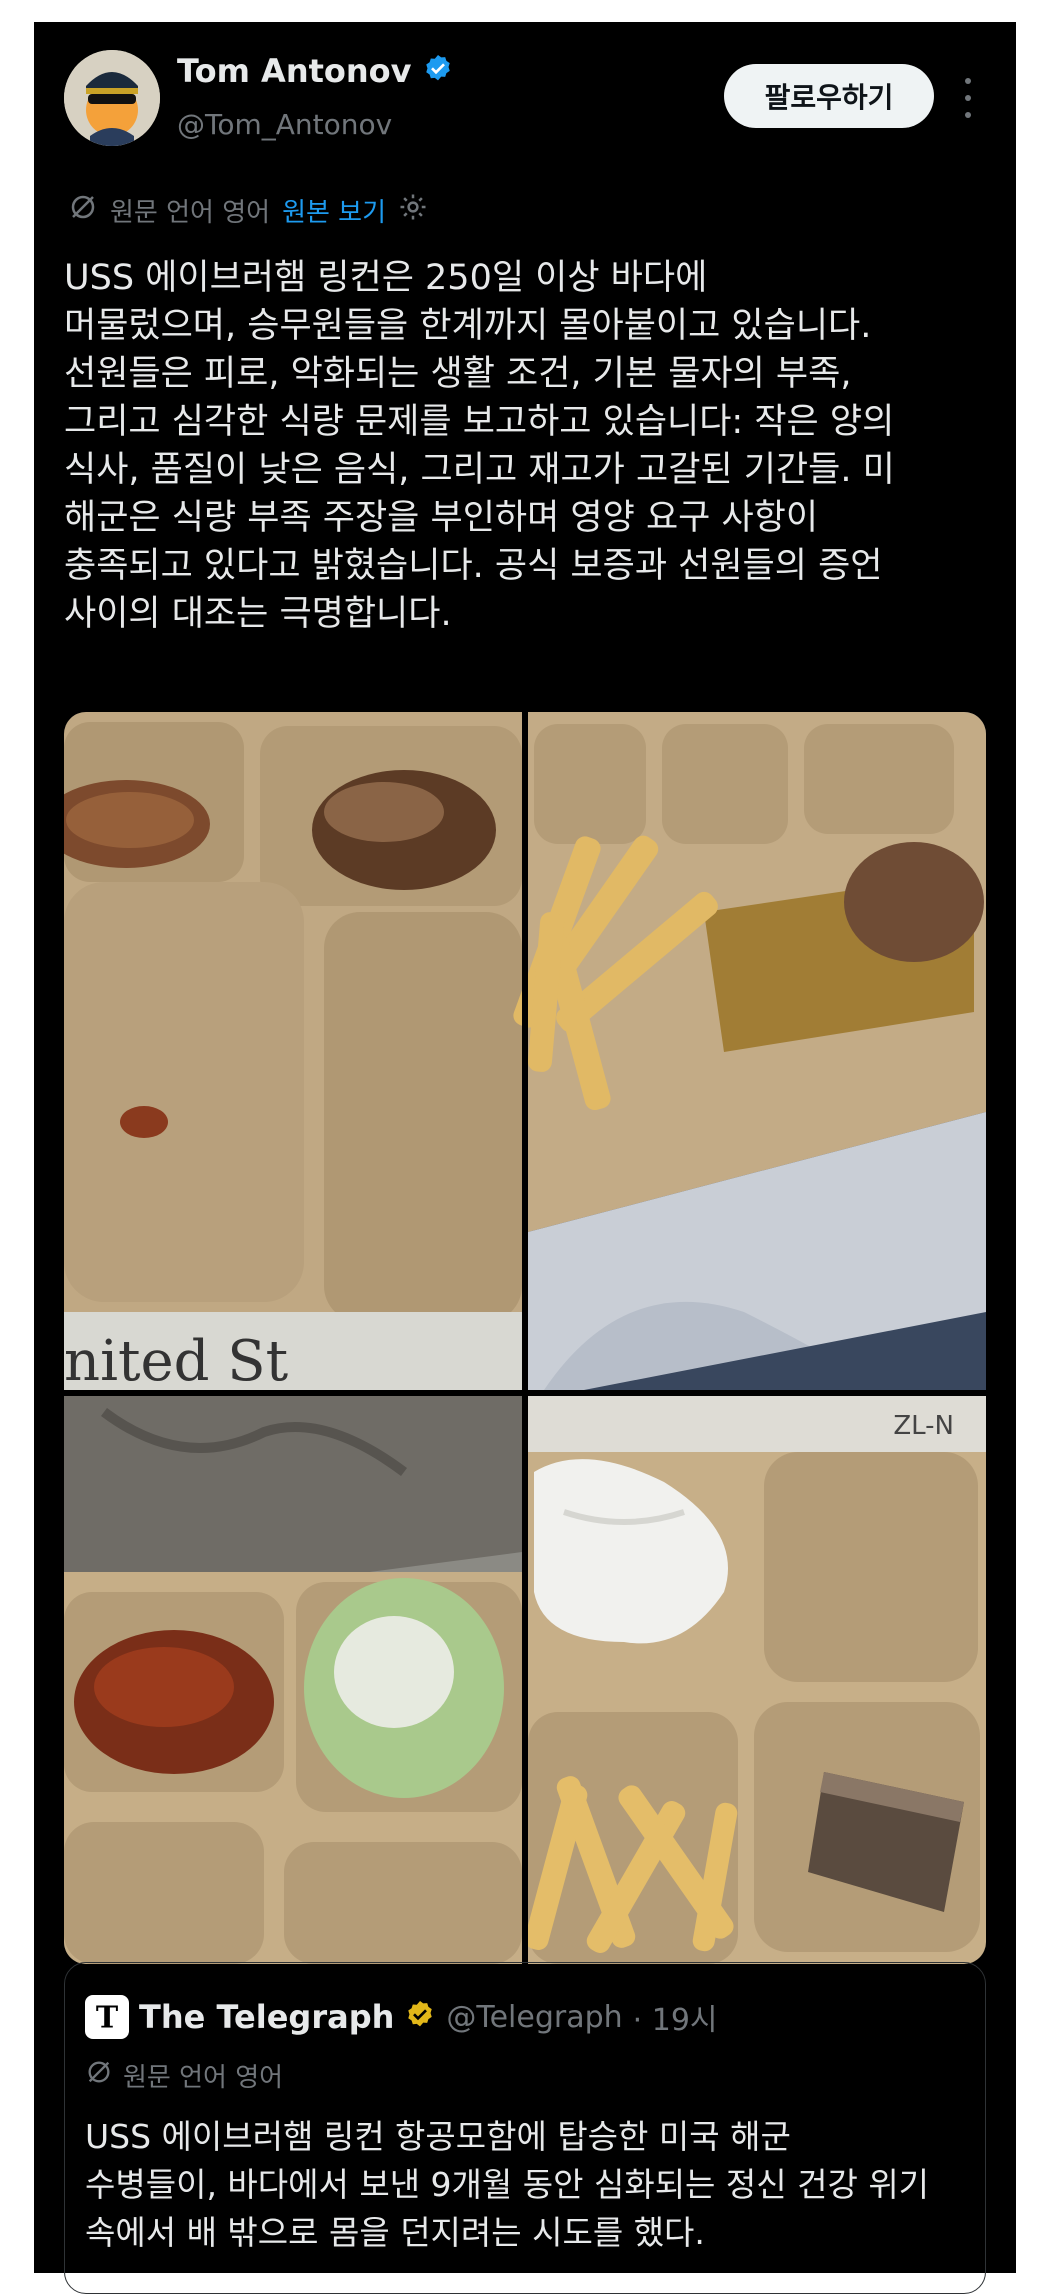 Image resolution: width=1050 pixels, height=2294 pixels. I want to click on tray-text-1: nited St, so click(176, 1361).